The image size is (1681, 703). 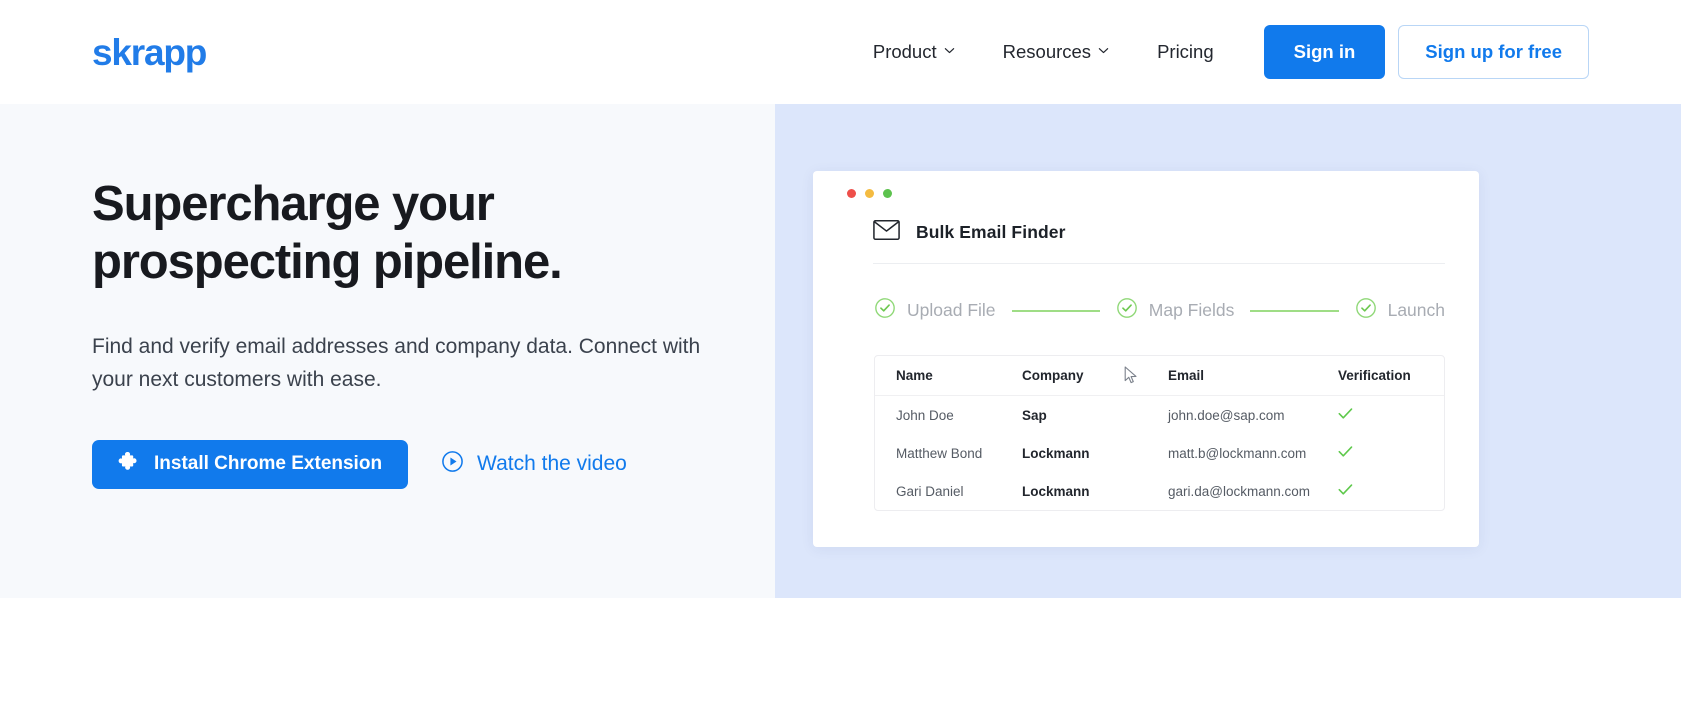 I want to click on install-chrome-extension-label: Install Chrome Extension, so click(x=268, y=464).